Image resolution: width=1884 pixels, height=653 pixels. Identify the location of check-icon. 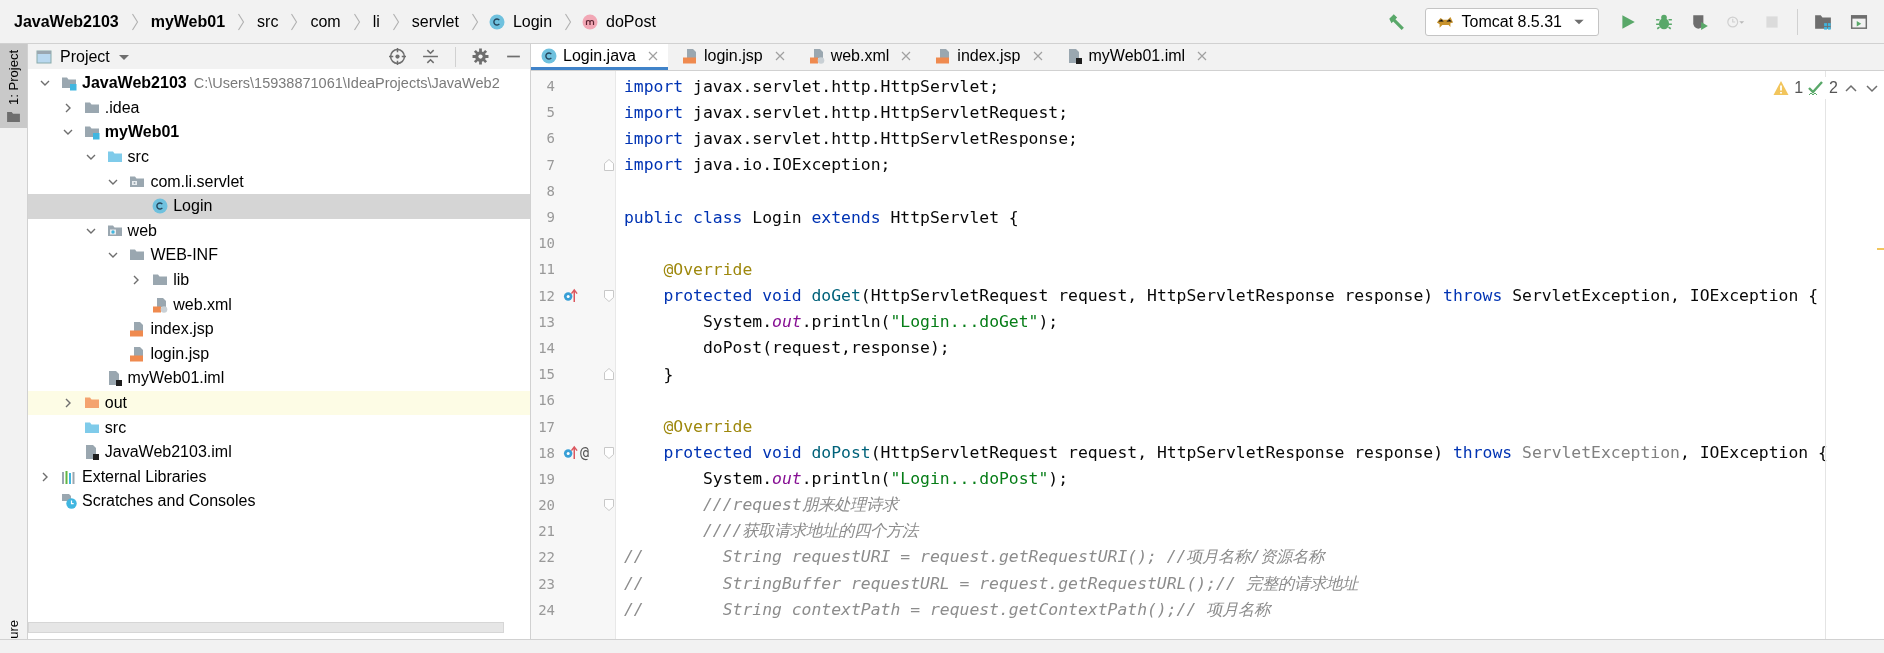
(1816, 88).